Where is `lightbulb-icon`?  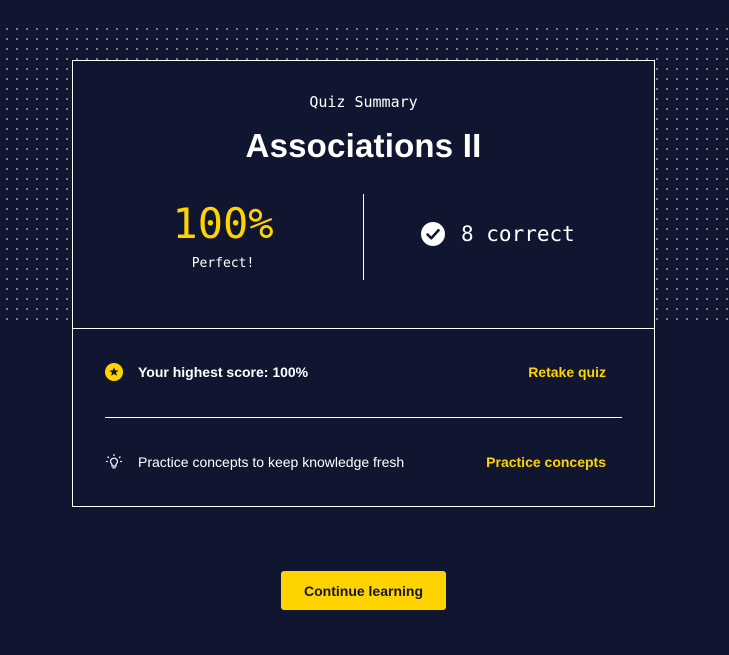
lightbulb-icon is located at coordinates (114, 462).